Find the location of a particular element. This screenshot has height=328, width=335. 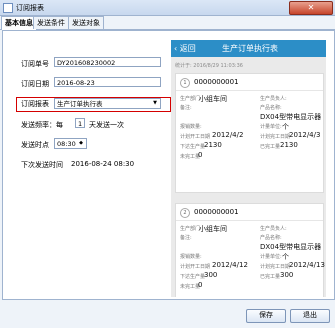

frequency-unit: 天发送一次 is located at coordinates (106, 125).